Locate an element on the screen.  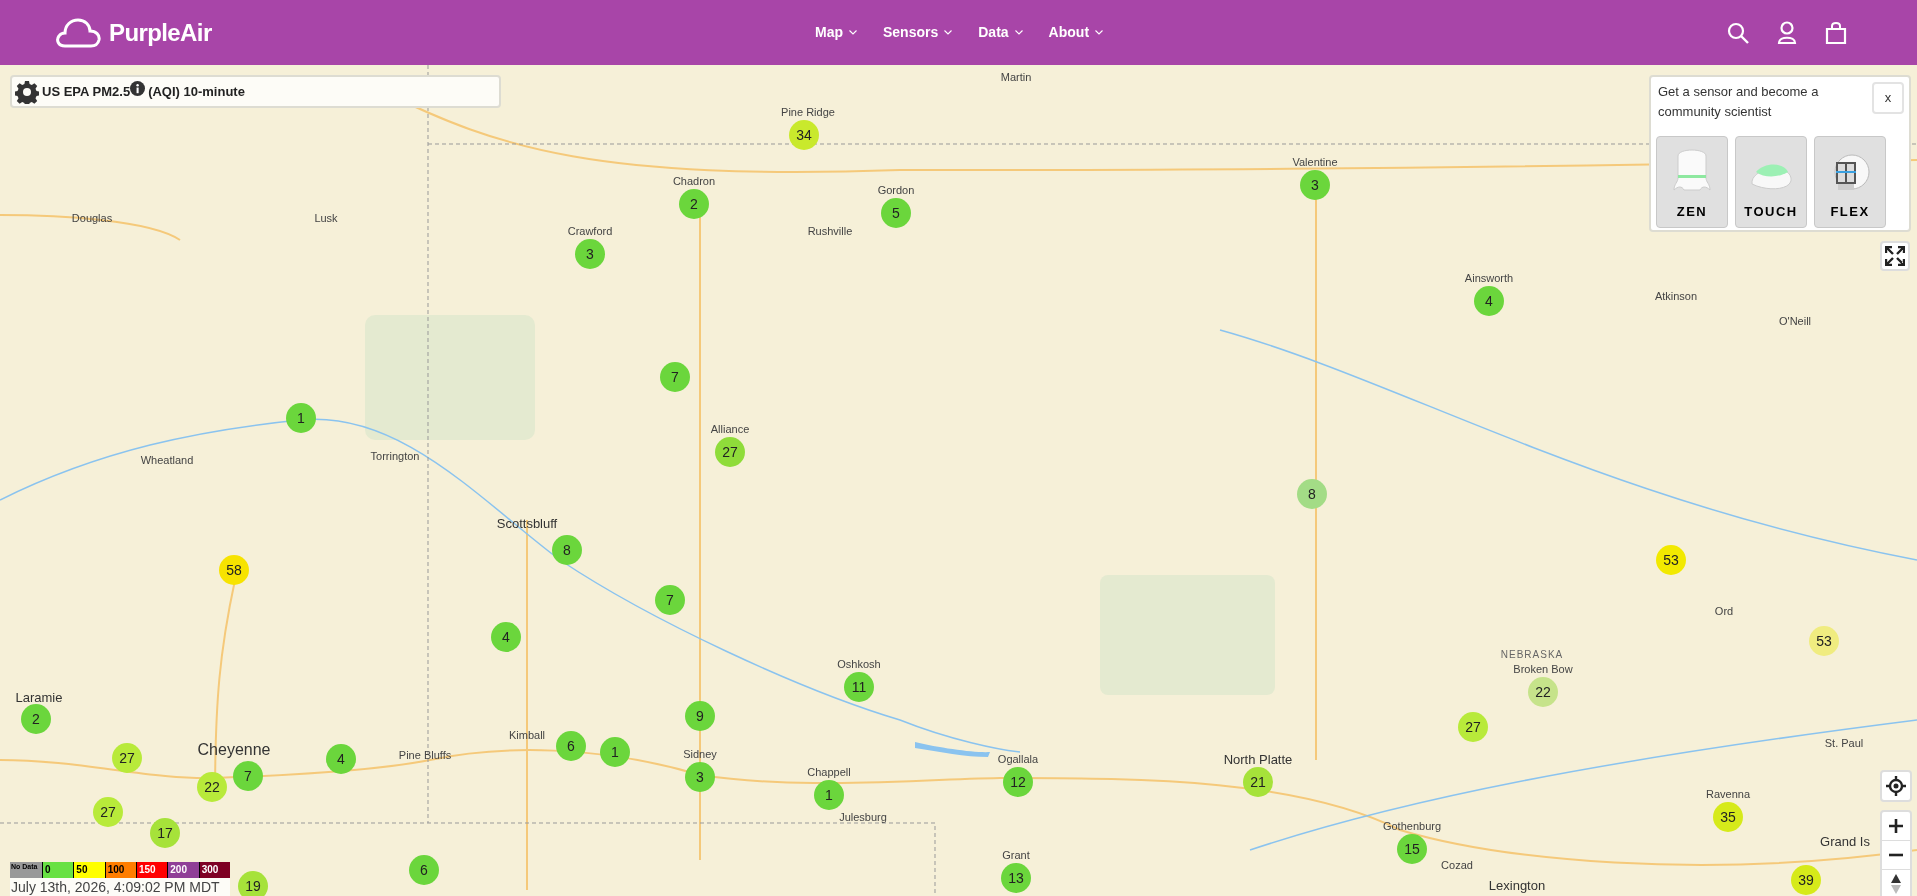
sensor-marker: 12 is located at coordinates (1018, 782).